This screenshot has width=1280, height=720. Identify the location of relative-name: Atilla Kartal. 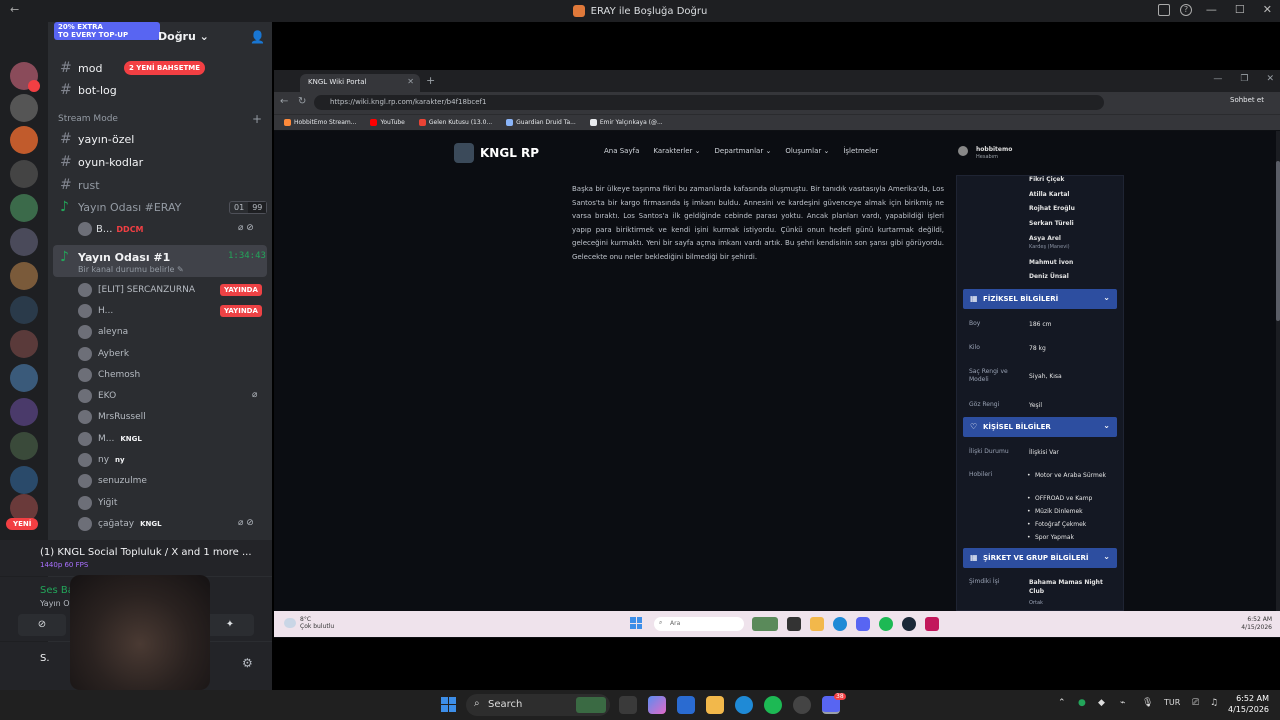
(1049, 194).